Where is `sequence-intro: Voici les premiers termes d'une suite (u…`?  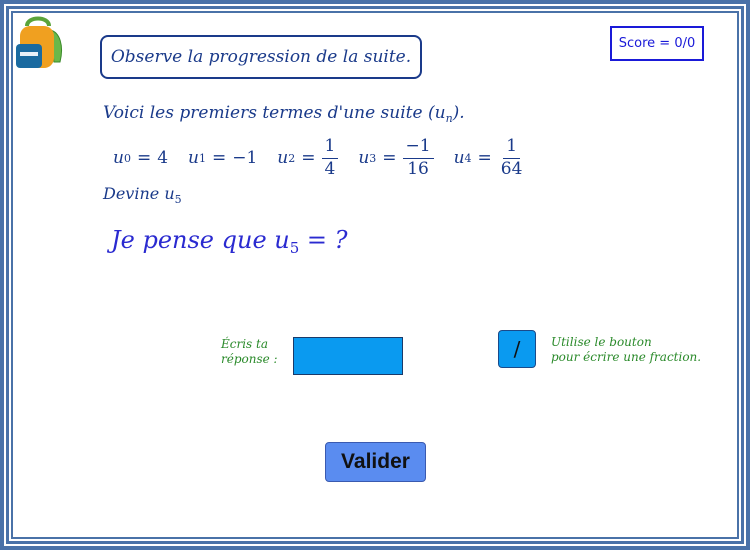
sequence-intro: Voici les premiers termes d'une suite (u… is located at coordinates (284, 114).